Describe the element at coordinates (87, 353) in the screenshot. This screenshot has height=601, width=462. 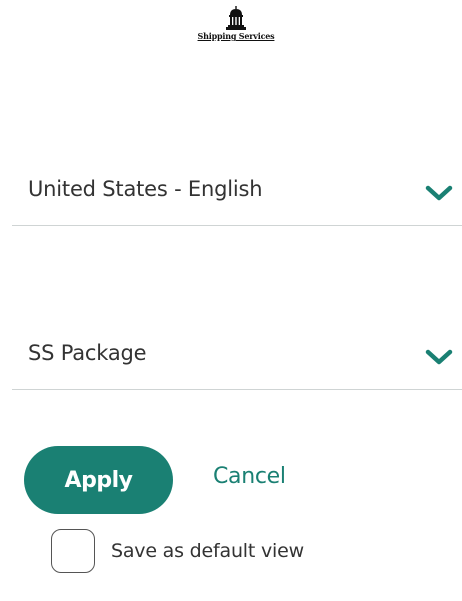
I see `view-select-value: SS Package` at that location.